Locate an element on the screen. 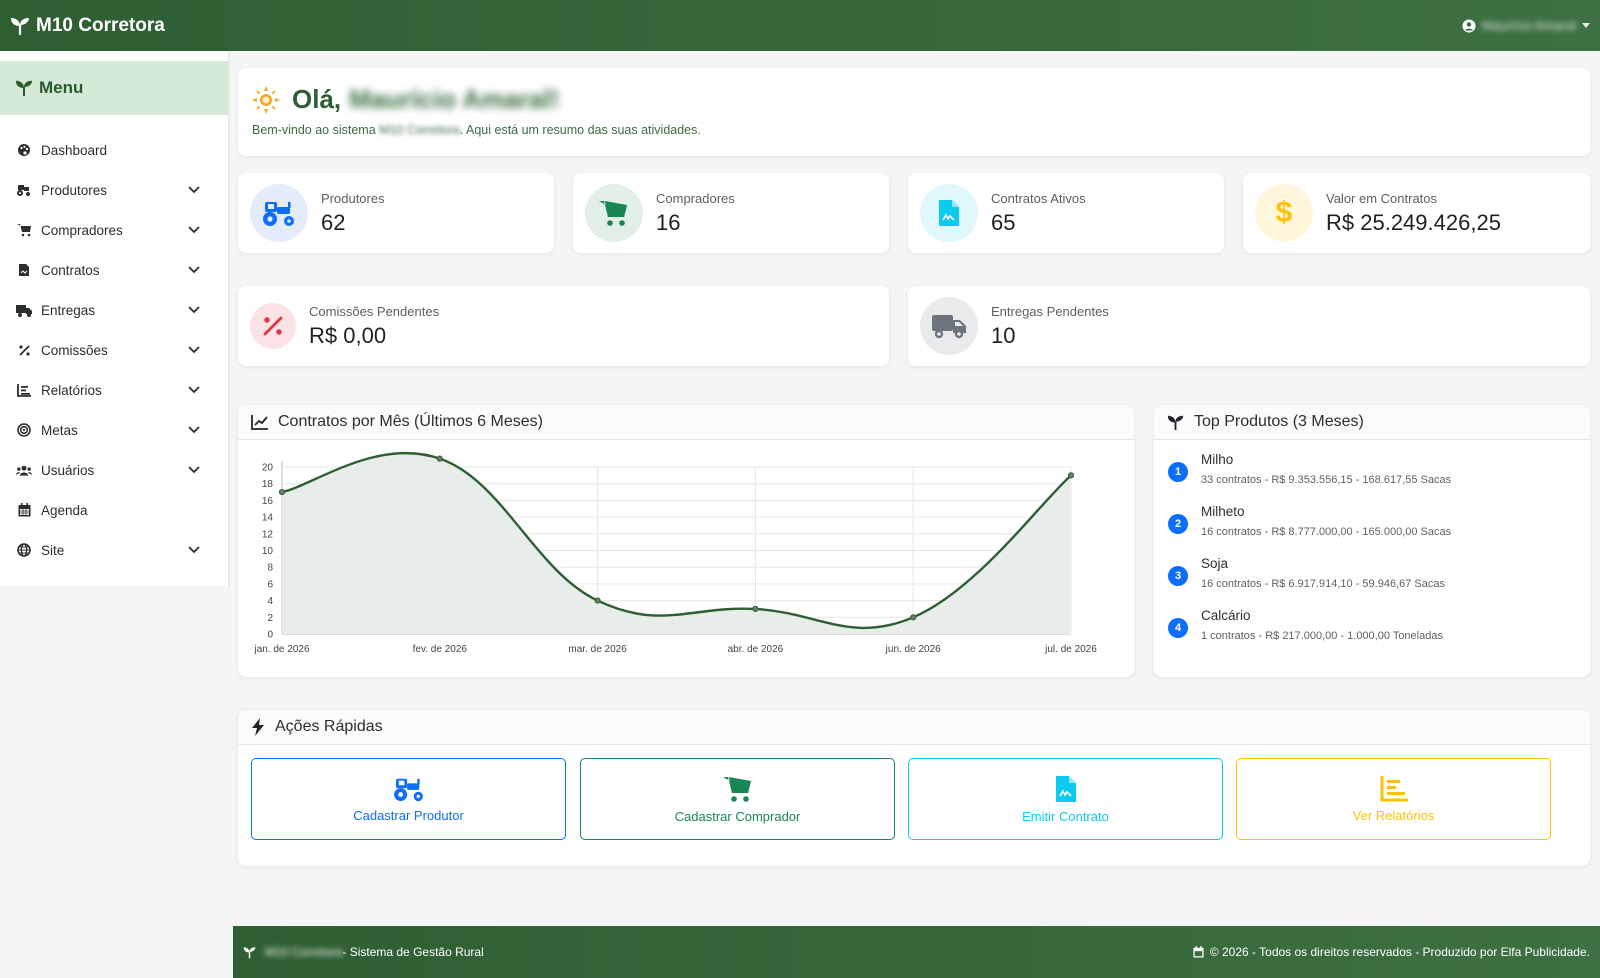  x-tick-label: fev. de 2026 is located at coordinates (440, 649).